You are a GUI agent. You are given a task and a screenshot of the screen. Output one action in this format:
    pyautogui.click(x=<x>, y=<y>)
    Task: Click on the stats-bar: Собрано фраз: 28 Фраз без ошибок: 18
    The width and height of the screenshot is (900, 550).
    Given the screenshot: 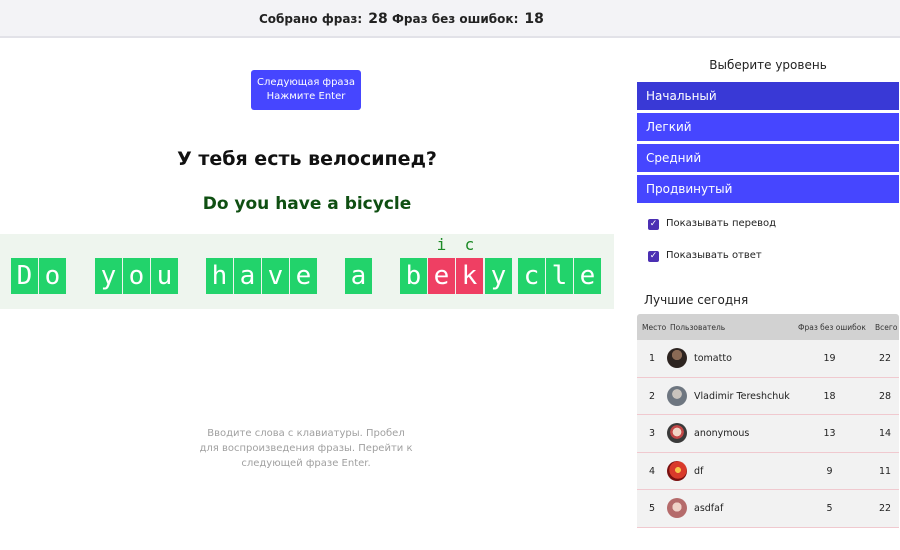 What is the action you would take?
    pyautogui.click(x=450, y=19)
    